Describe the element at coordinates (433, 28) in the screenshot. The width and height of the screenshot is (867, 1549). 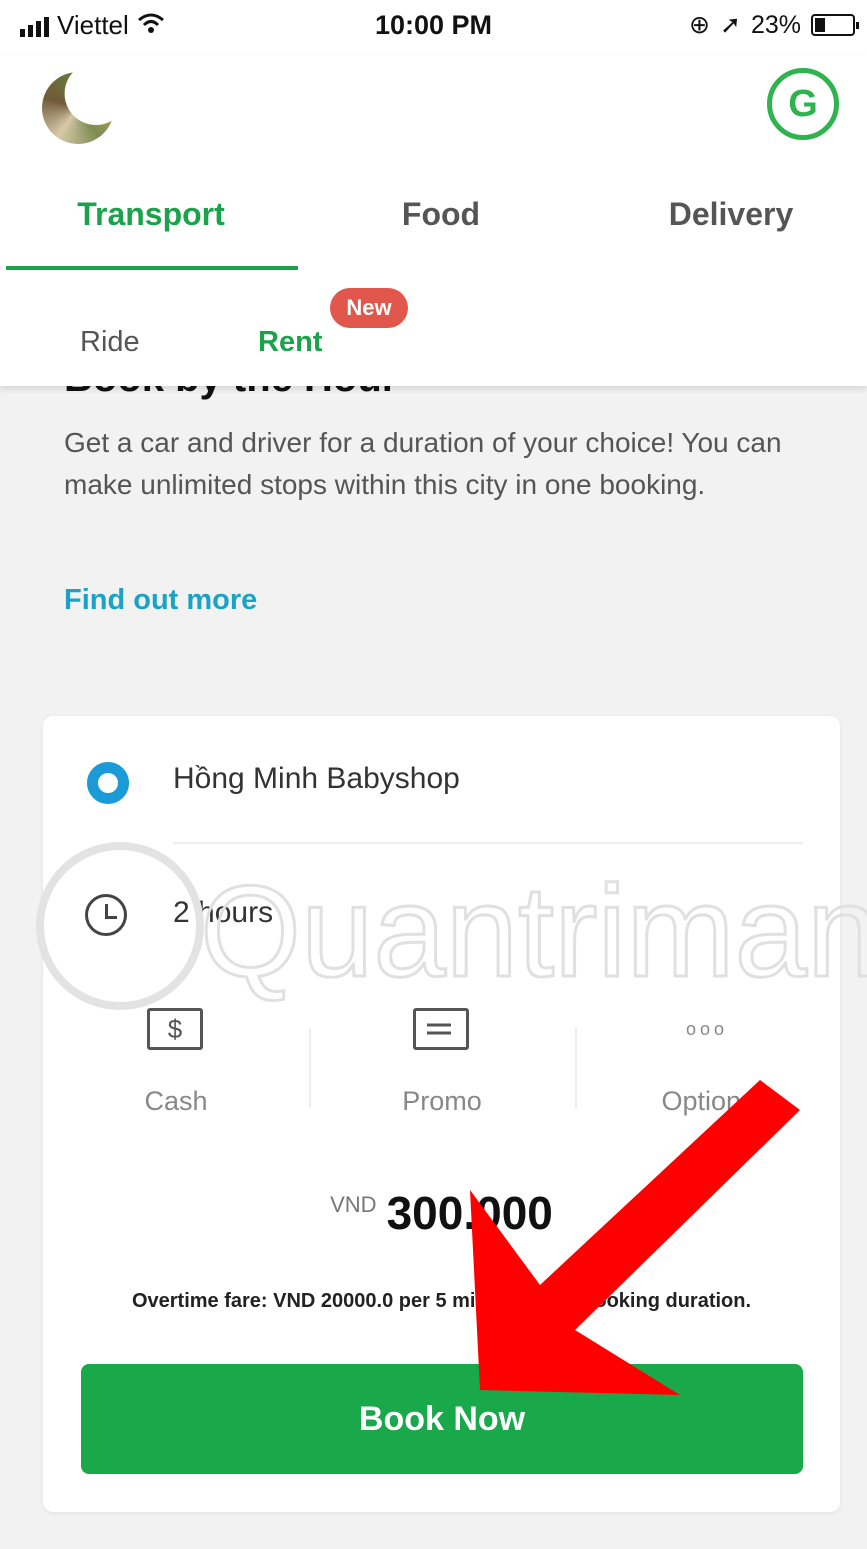
I see `status-bar: Viettel 10:00 PM ⊕ ➚ 23%` at that location.